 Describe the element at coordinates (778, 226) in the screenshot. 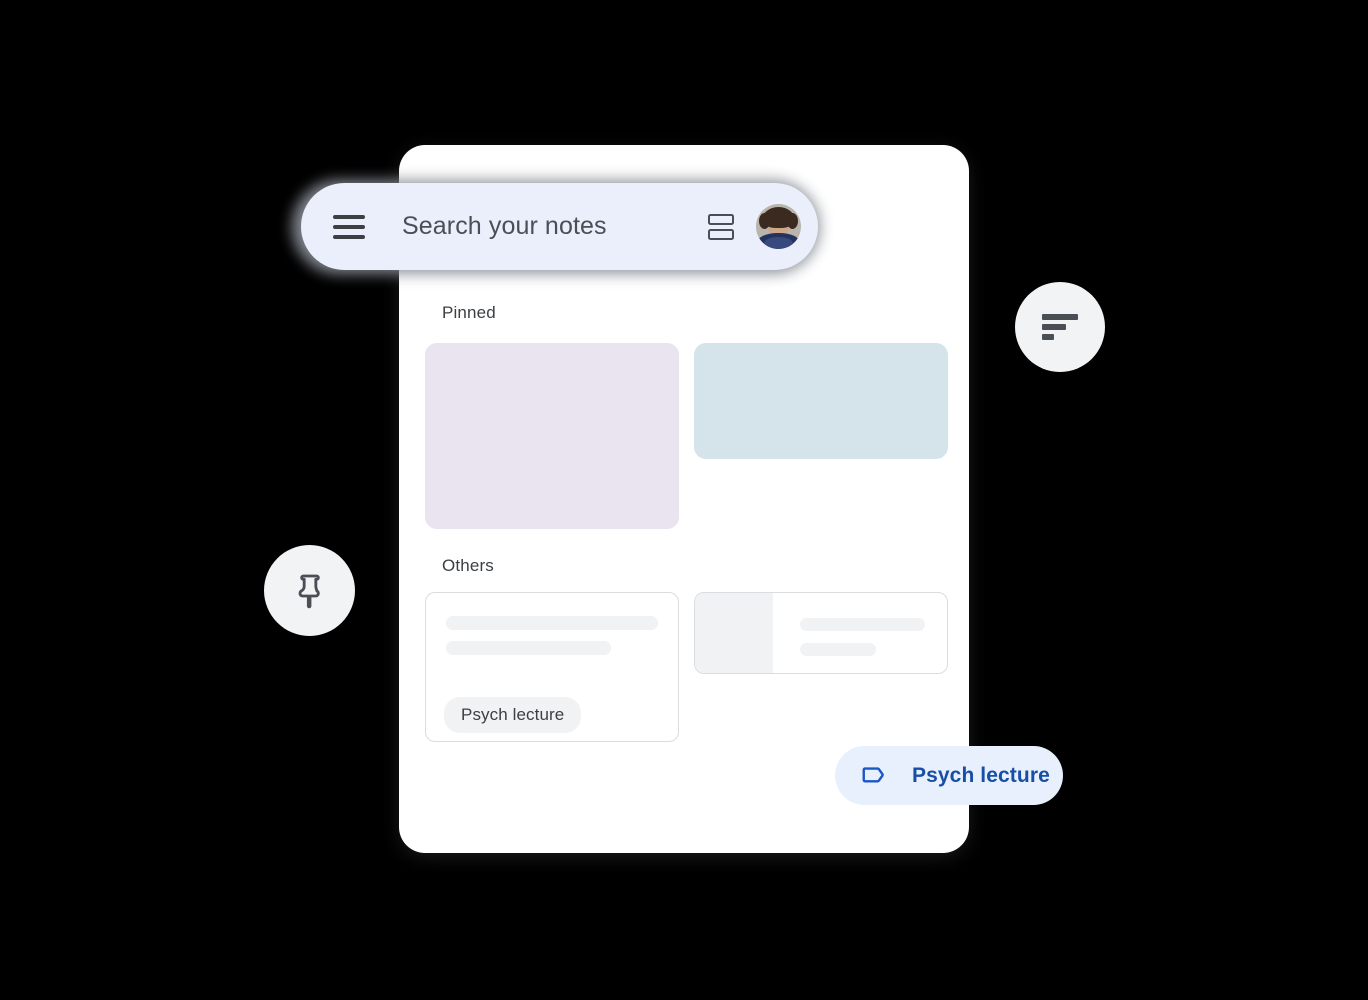

I see `user-avatar` at that location.